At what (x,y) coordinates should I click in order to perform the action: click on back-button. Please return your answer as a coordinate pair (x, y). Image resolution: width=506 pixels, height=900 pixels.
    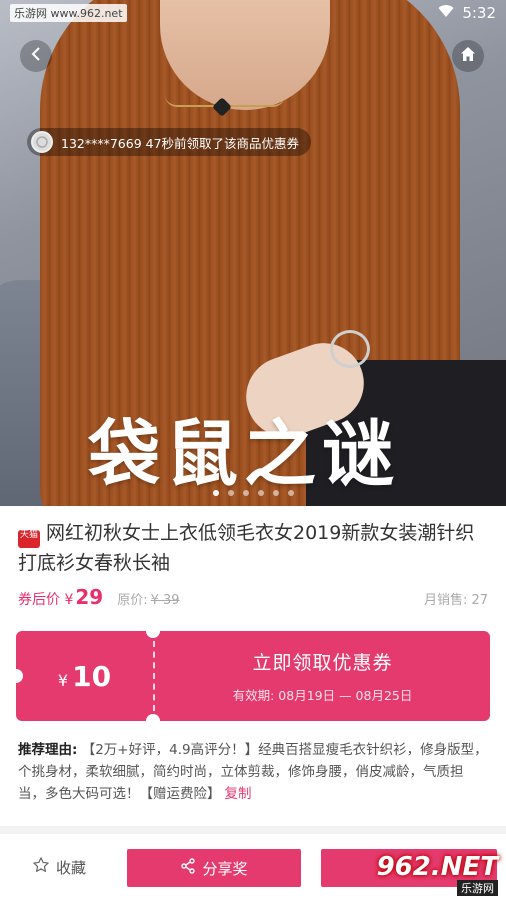
    Looking at the image, I should click on (36, 56).